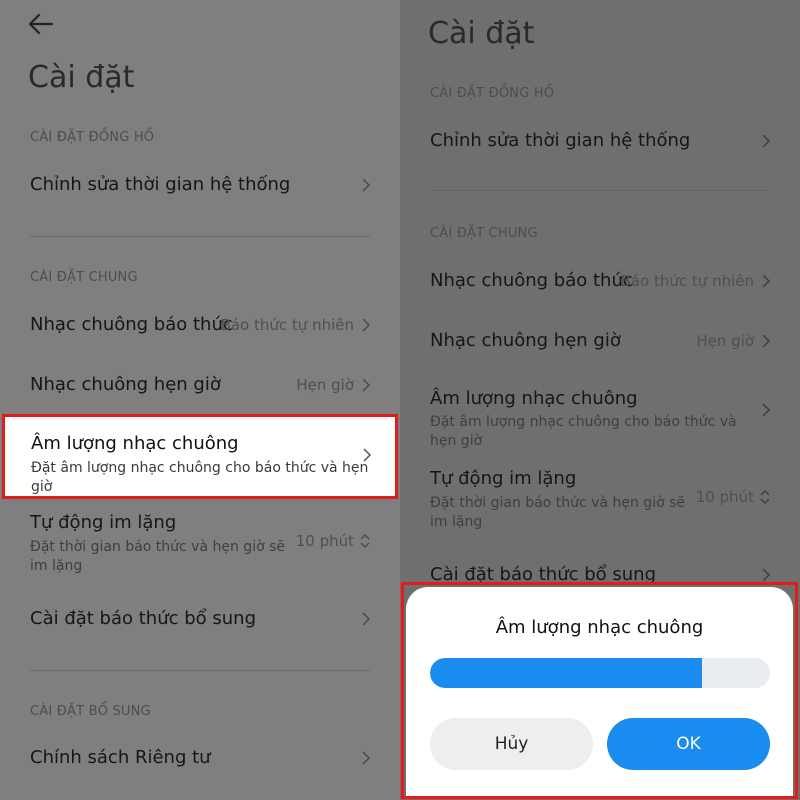 The height and width of the screenshot is (800, 800). Describe the element at coordinates (120, 757) in the screenshot. I see `privacy-policy-label: Chính sách Riêng tư` at that location.